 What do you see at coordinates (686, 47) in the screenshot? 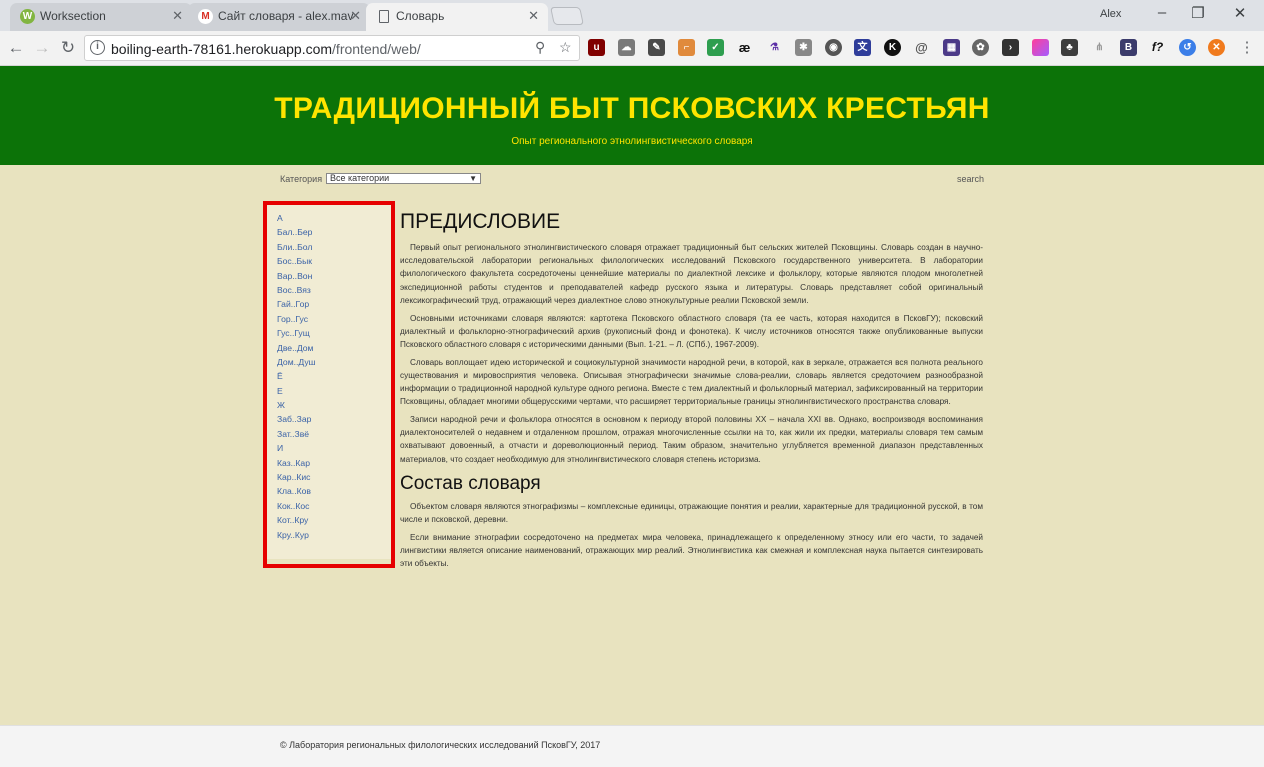
I see `brackets-icon: ⌐` at bounding box center [686, 47].